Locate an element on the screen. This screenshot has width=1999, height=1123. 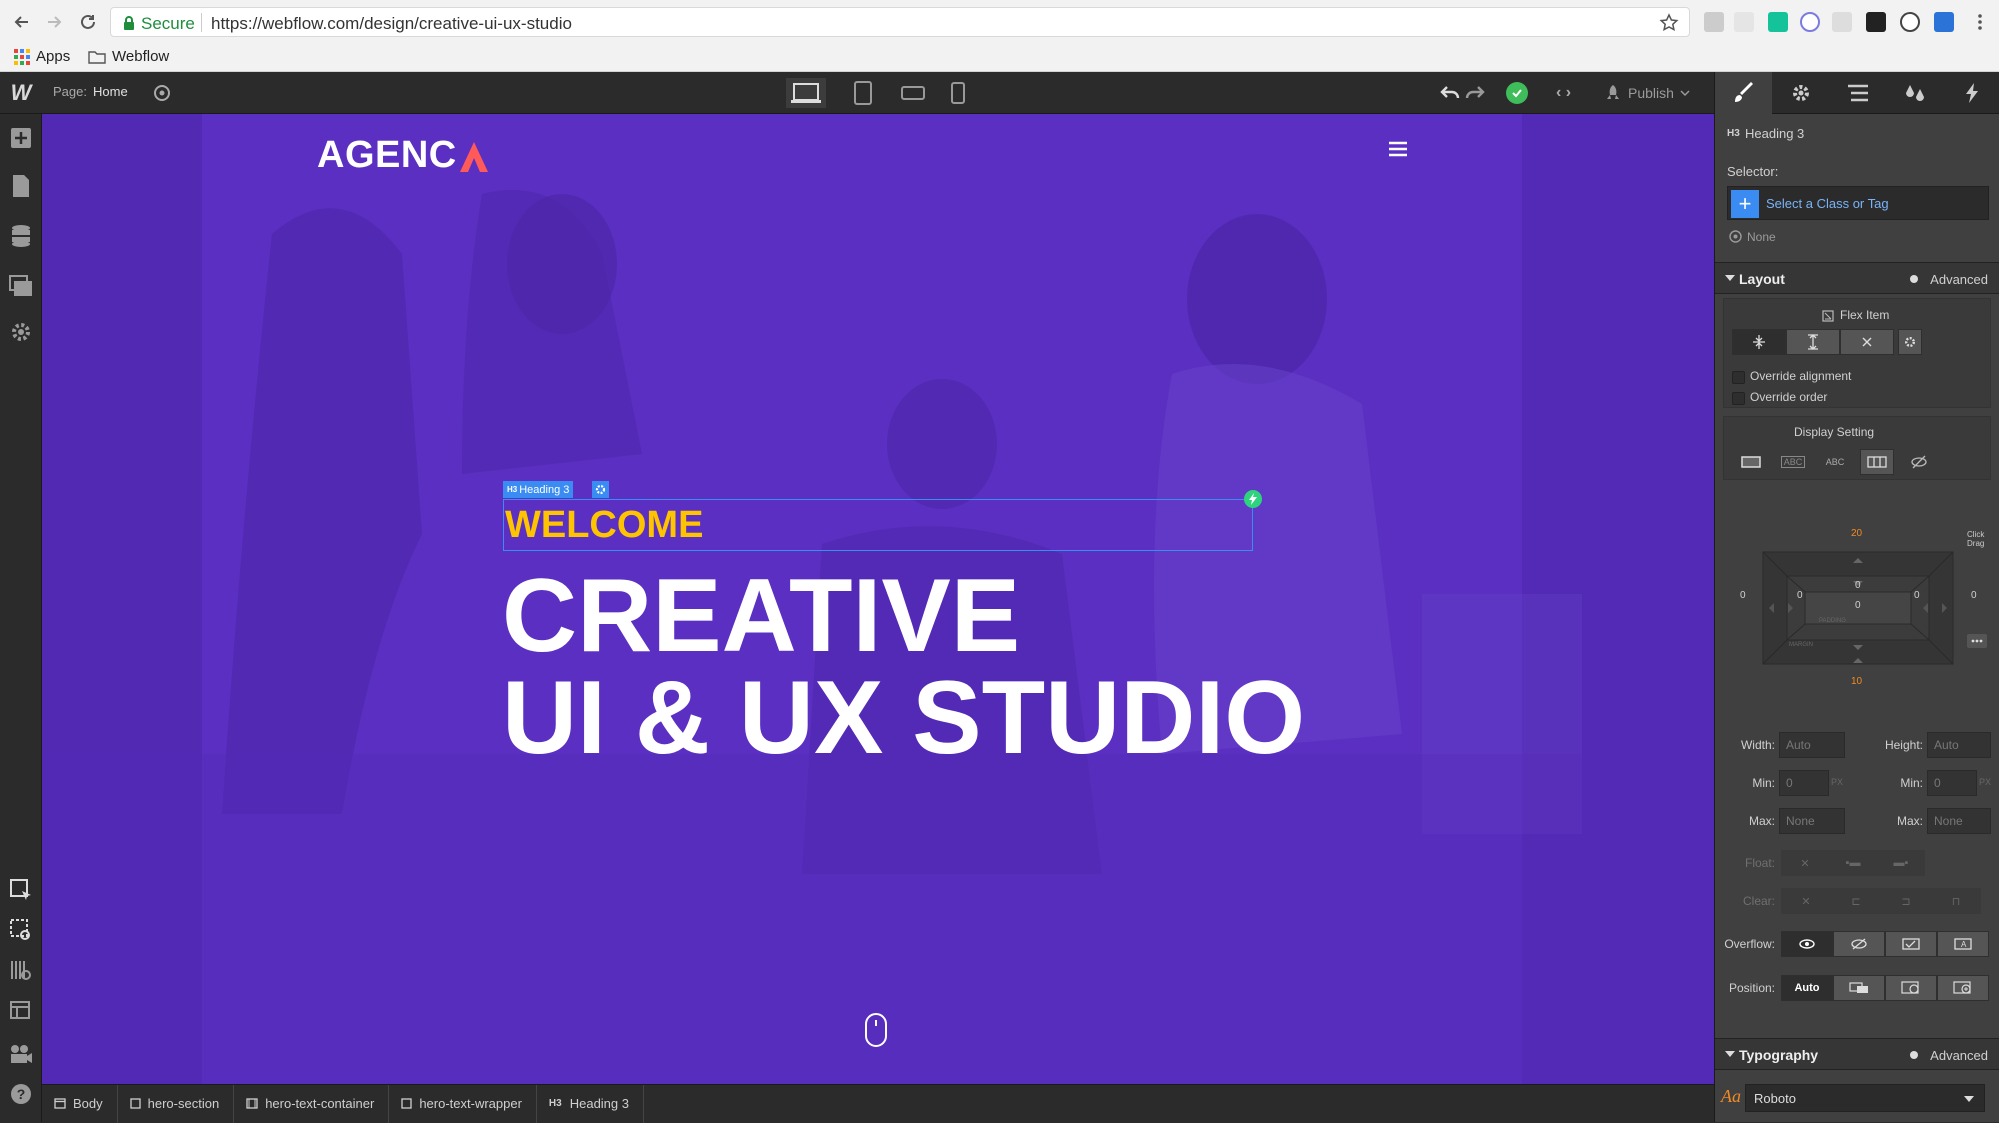
webflow-logo-icon: W is located at coordinates (21, 93).